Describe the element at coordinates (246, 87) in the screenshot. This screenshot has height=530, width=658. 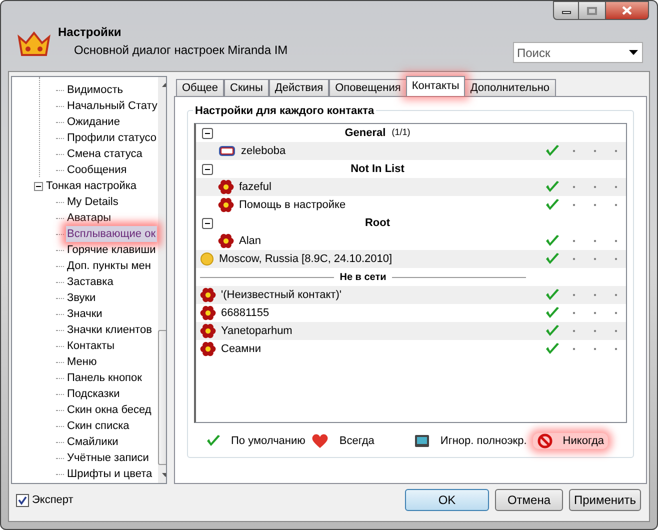
I see `tab: Скины` at that location.